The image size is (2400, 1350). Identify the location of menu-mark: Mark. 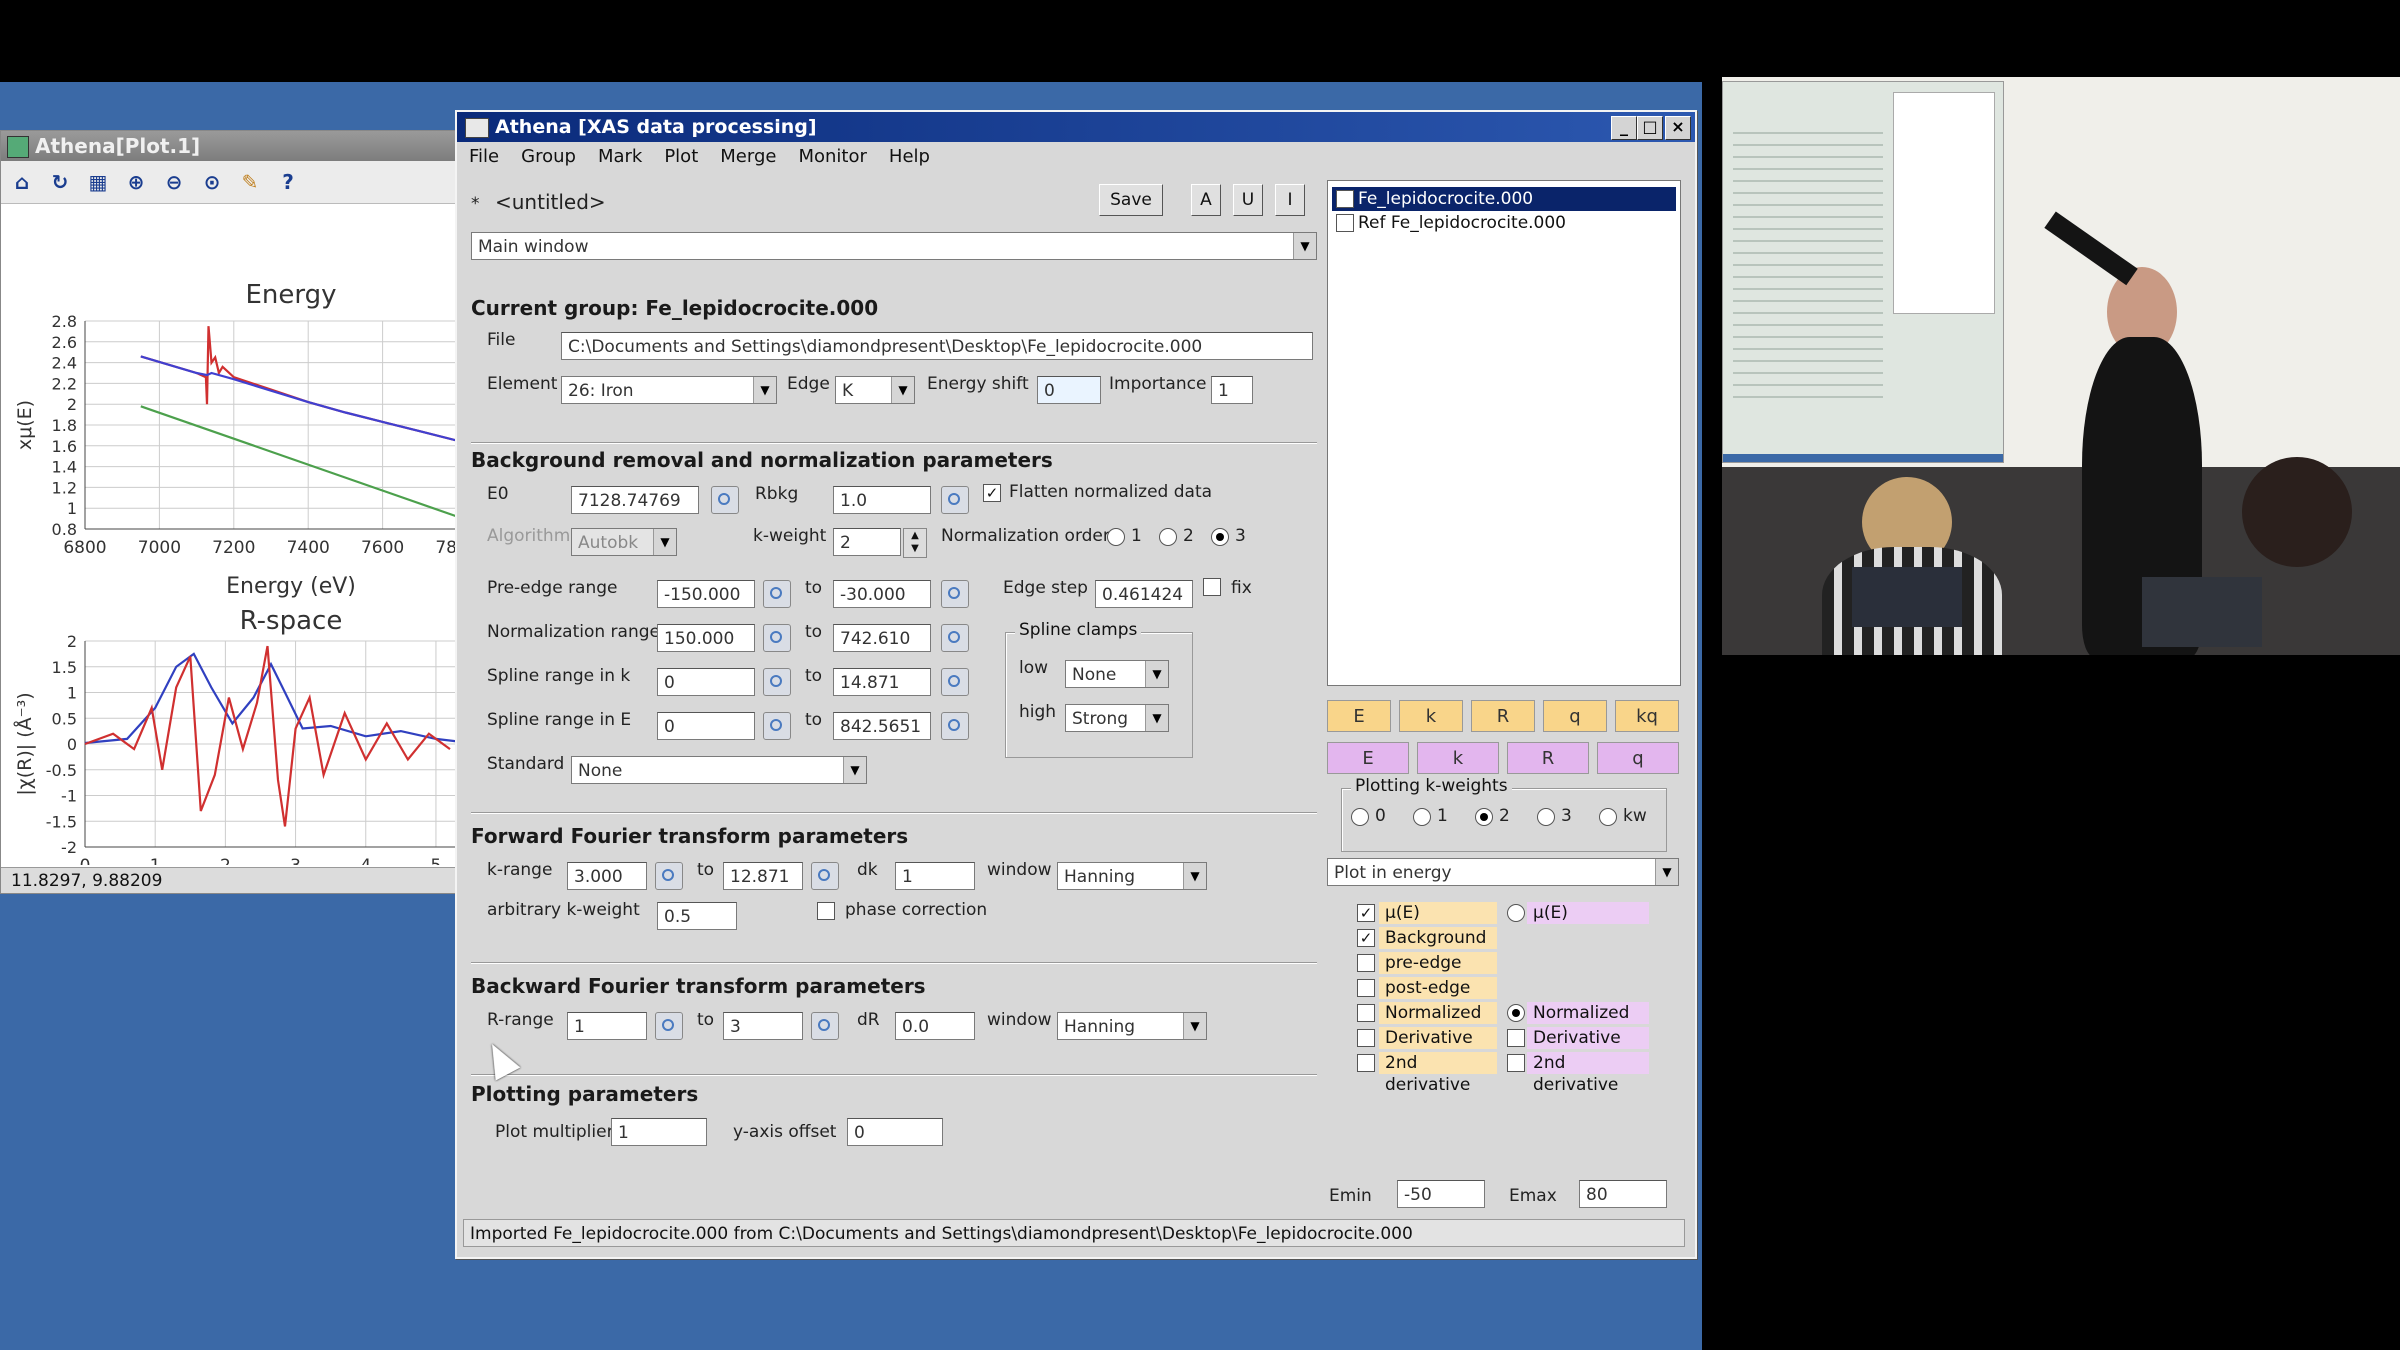
(620, 157).